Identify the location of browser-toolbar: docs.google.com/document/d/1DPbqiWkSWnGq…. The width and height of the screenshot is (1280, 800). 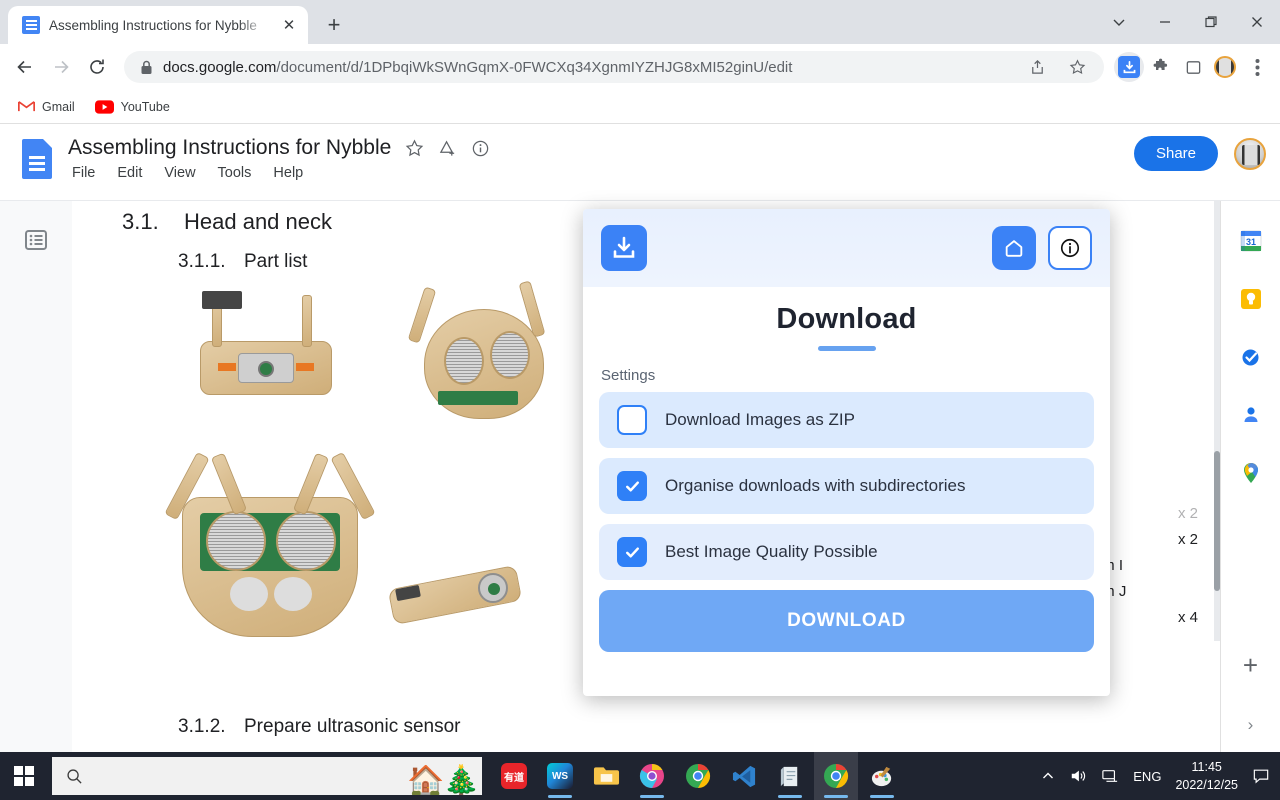
(640, 67).